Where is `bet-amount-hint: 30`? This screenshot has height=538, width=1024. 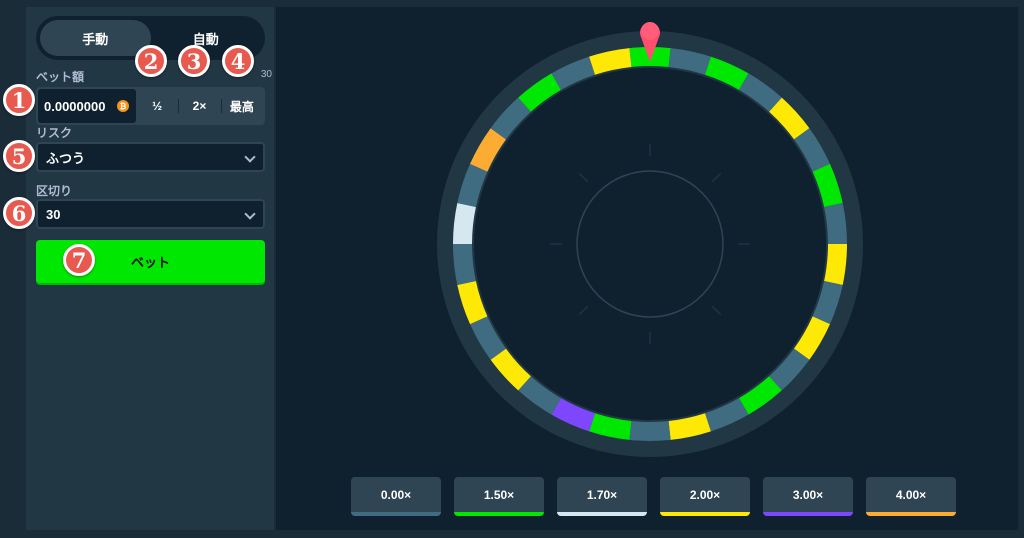
bet-amount-hint: 30 is located at coordinates (266, 74).